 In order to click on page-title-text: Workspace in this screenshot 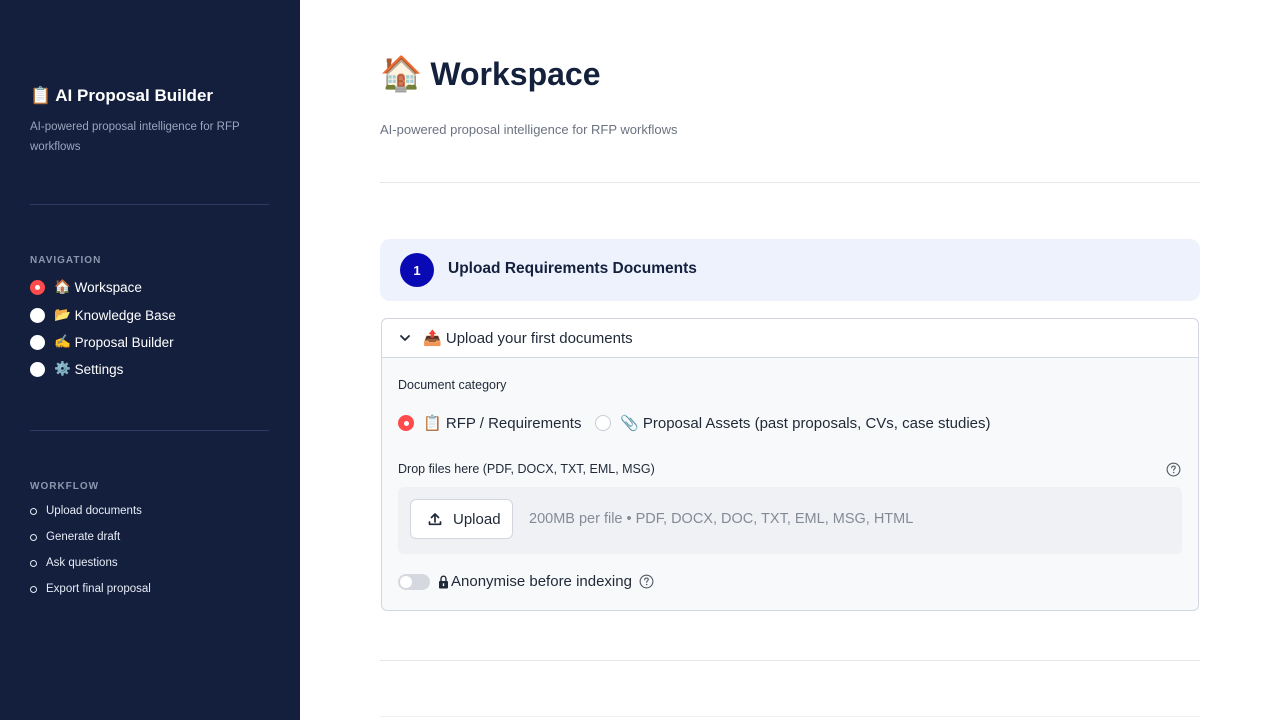, I will do `click(515, 73)`.